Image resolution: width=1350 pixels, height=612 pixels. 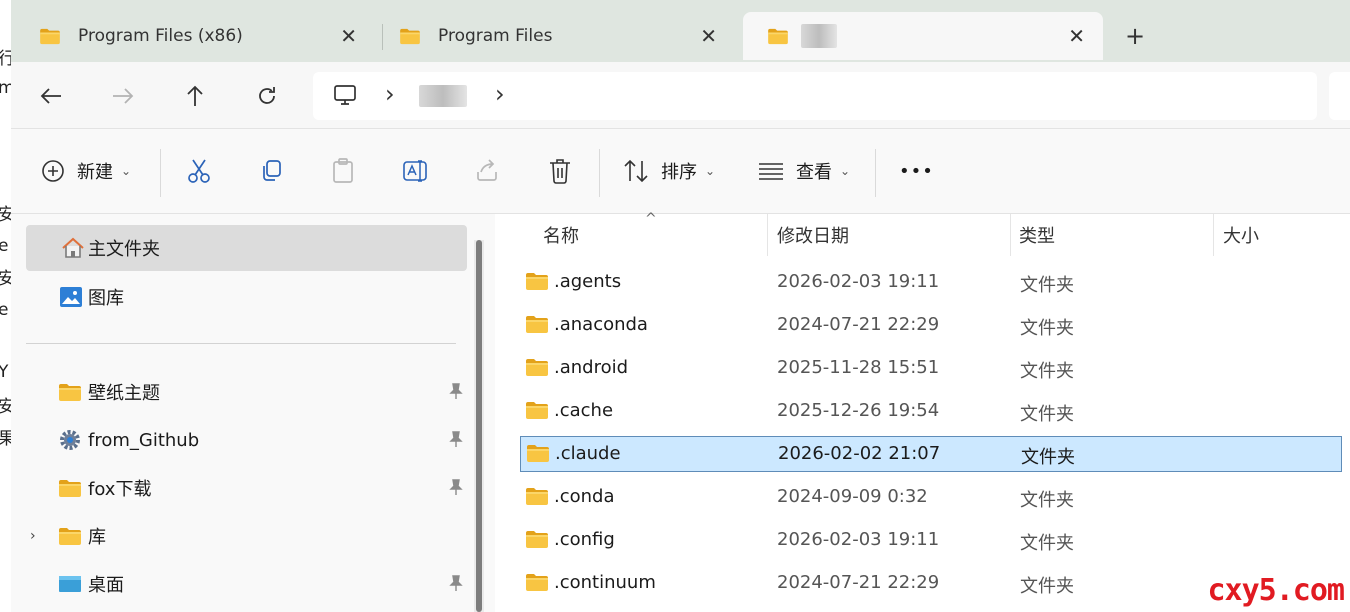 What do you see at coordinates (815, 96) in the screenshot?
I see `address-bar: › ›` at bounding box center [815, 96].